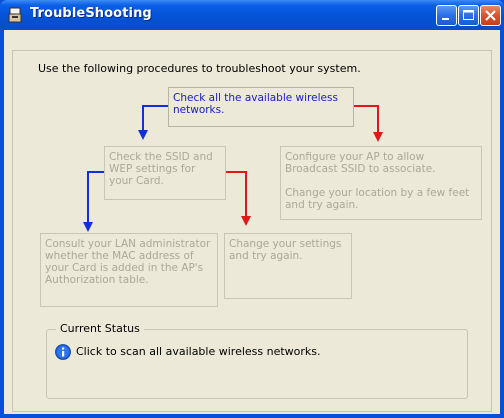 The height and width of the screenshot is (418, 504). What do you see at coordinates (285, 250) in the screenshot?
I see `step-change-settings-text: Change your settings and try again.` at bounding box center [285, 250].